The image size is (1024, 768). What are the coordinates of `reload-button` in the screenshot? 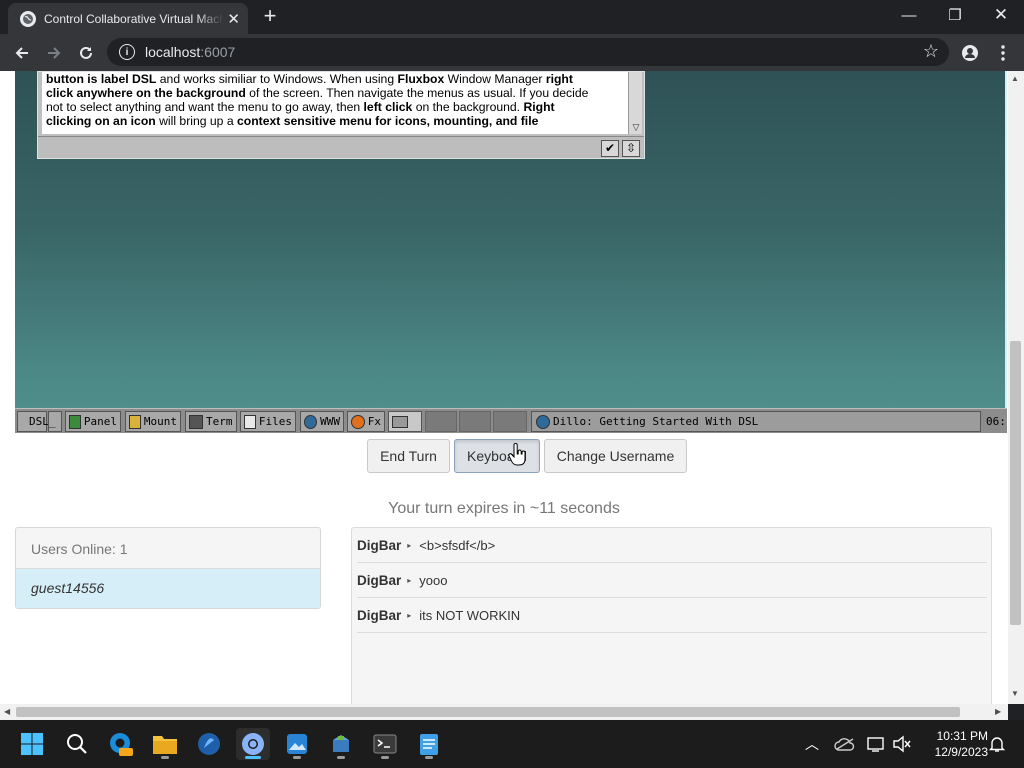 It's located at (86, 53).